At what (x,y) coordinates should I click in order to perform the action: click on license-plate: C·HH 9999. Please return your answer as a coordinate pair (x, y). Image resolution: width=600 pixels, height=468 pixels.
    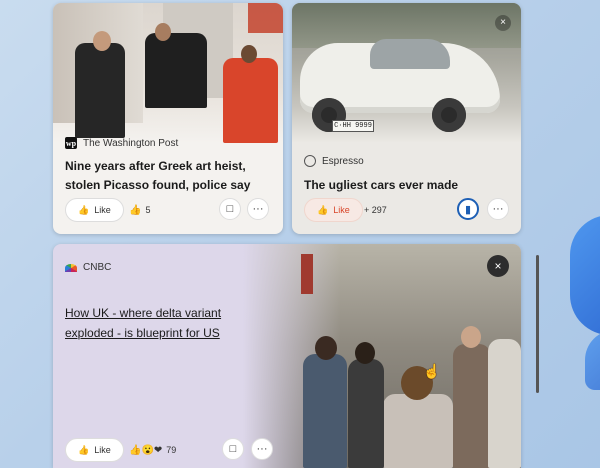
    Looking at the image, I should click on (353, 126).